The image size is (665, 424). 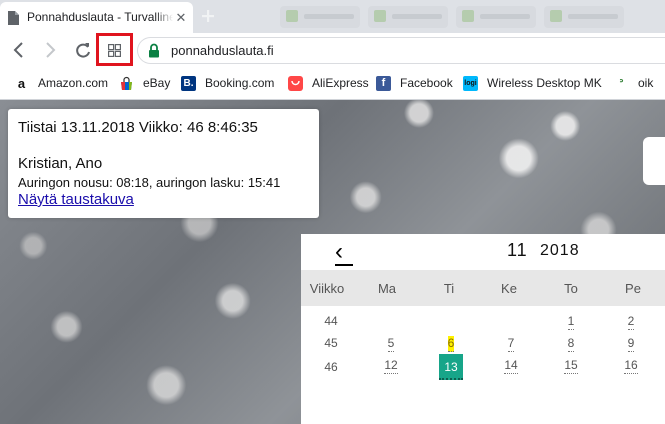 I want to click on bookmark-label: Facebook, so click(x=426, y=83).